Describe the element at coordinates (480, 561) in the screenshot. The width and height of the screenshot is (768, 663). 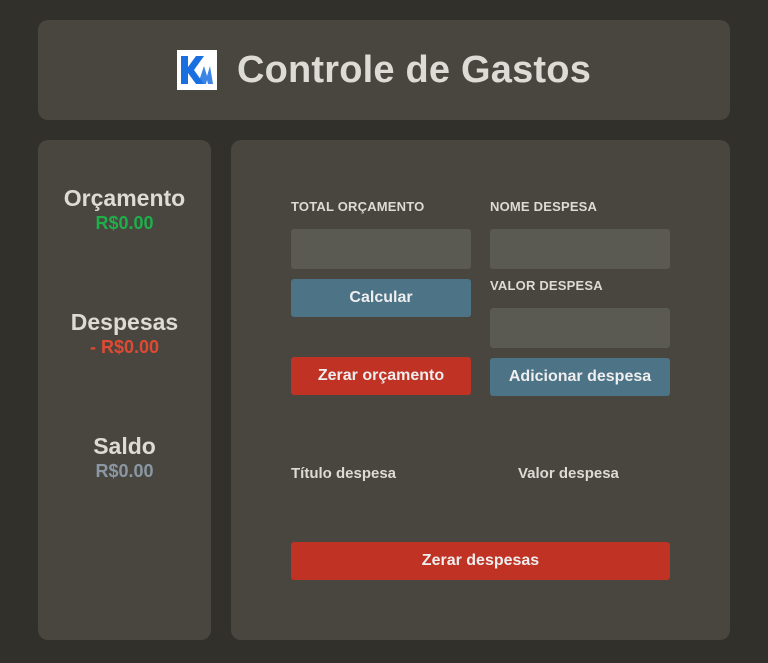
I see `reset-expenses-button: Zerar despesas` at that location.